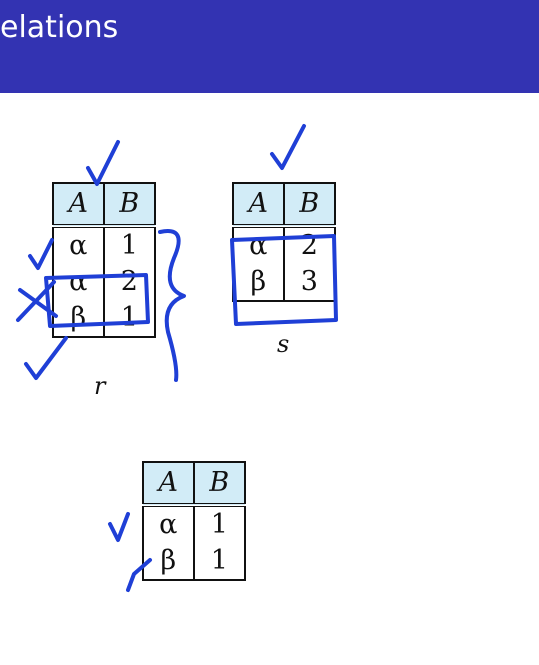  What do you see at coordinates (59, 27) in the screenshot?
I see `slide-title: elations` at bounding box center [59, 27].